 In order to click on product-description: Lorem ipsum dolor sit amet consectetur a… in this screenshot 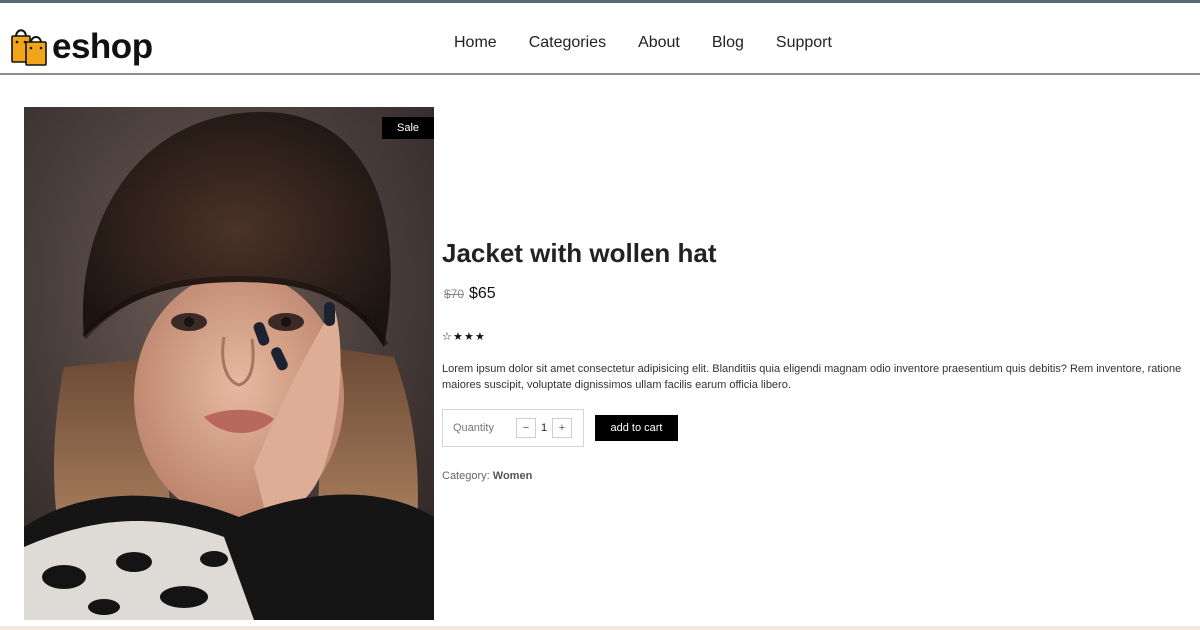, I will do `click(812, 377)`.